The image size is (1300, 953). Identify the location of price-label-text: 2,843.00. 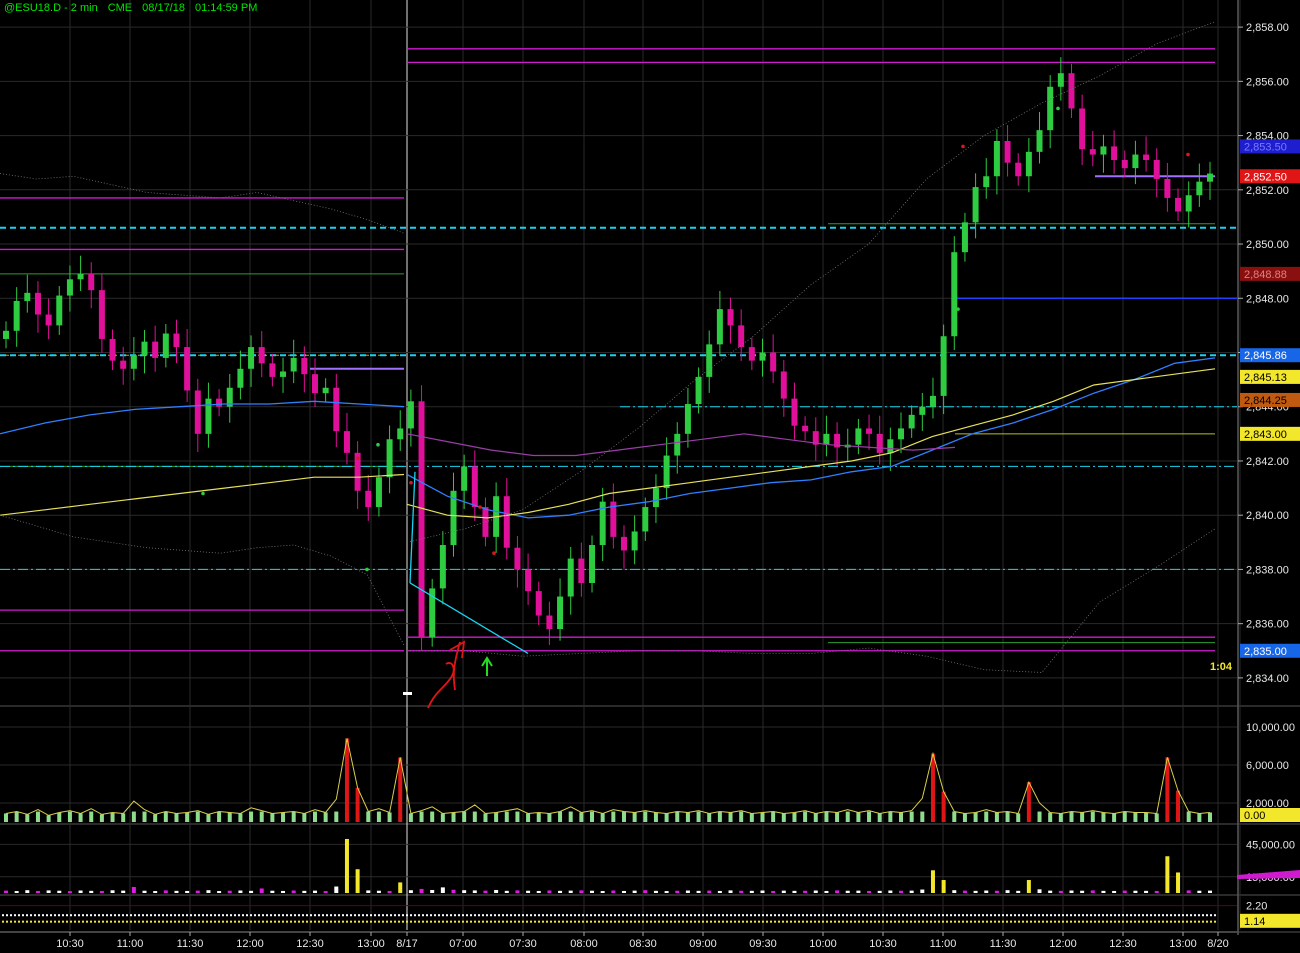
(1265, 435).